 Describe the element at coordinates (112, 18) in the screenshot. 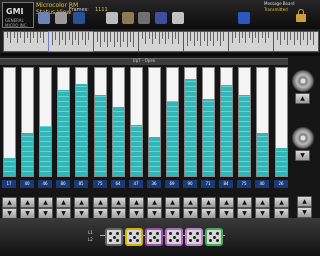

I see `search-icon` at that location.